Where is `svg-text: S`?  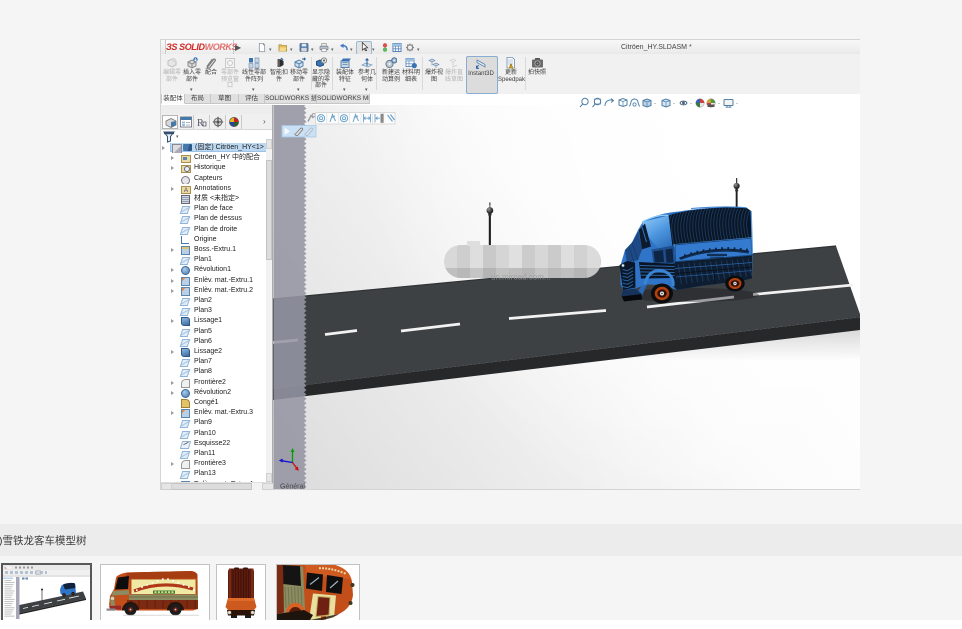
svg-text: S is located at coordinates (6, 568).